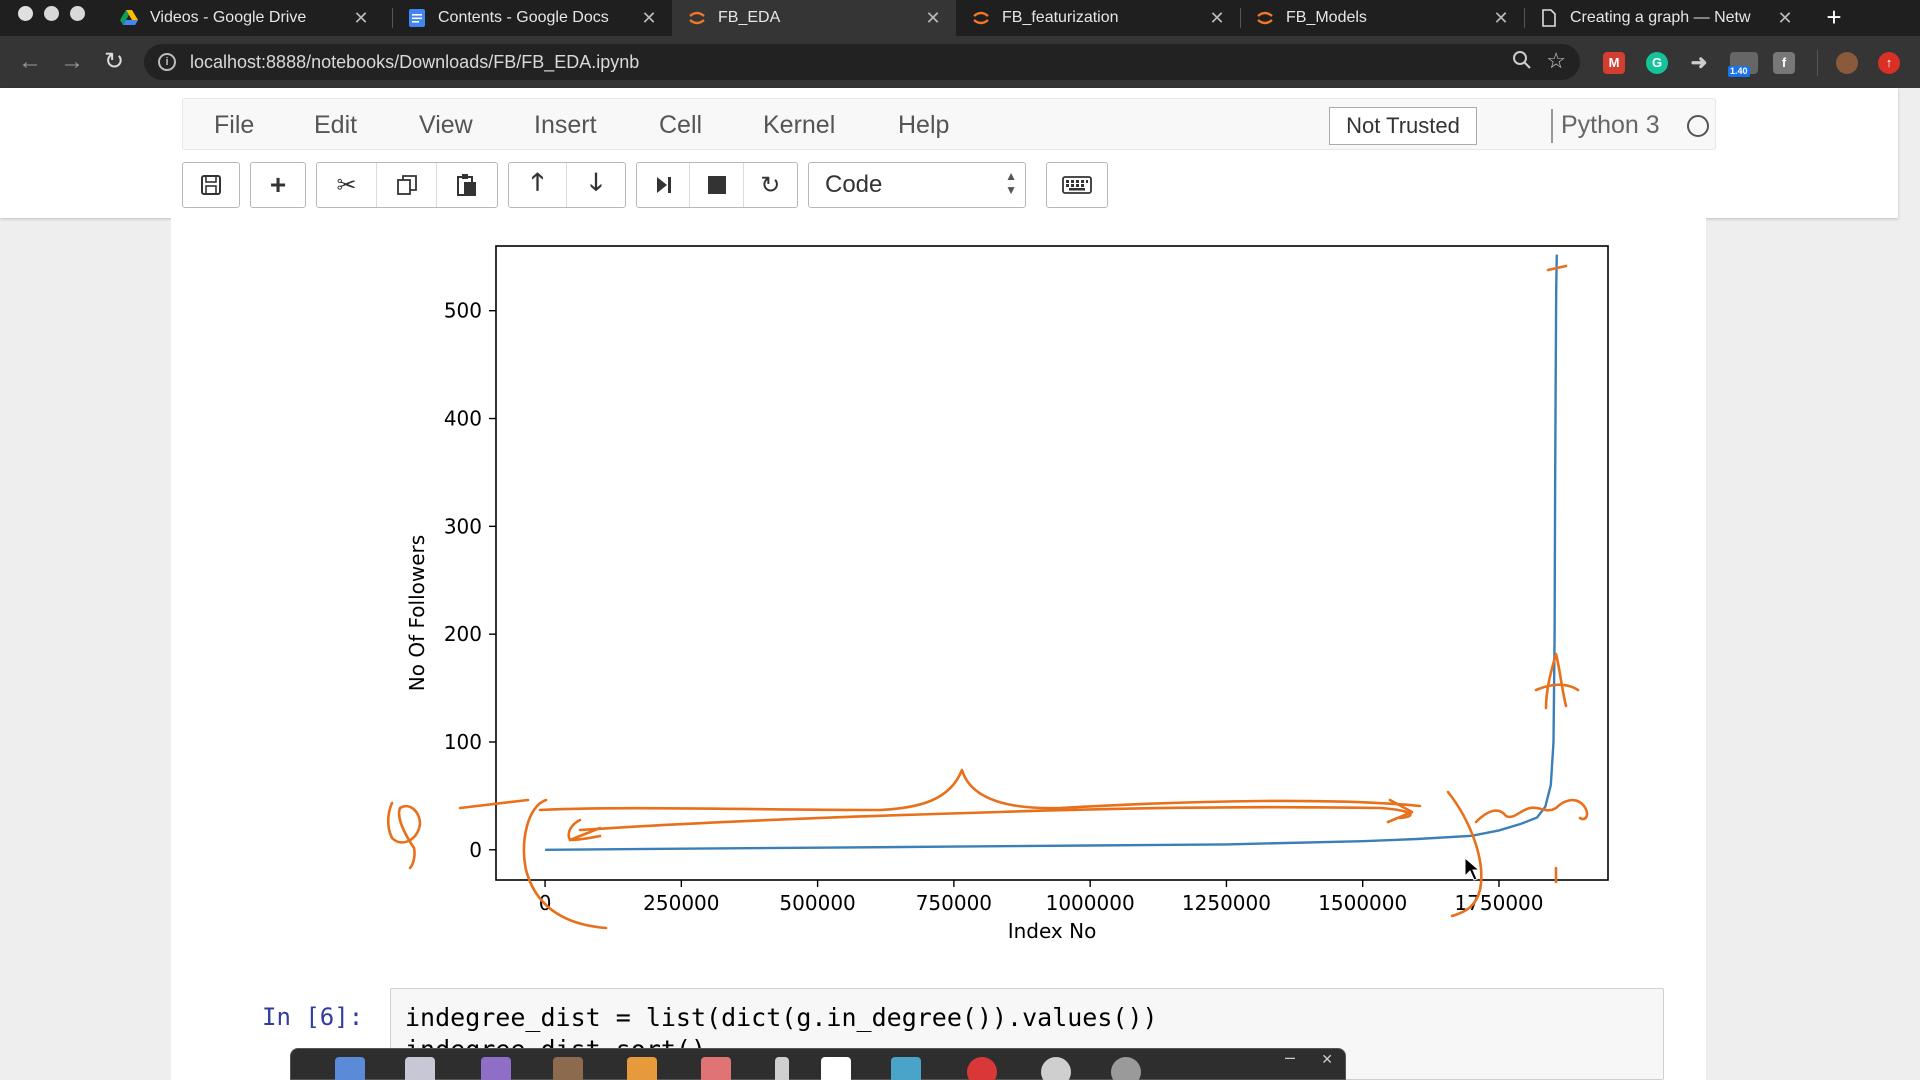 This screenshot has width=1920, height=1080. I want to click on toolbar-separator, so click(1817, 63).